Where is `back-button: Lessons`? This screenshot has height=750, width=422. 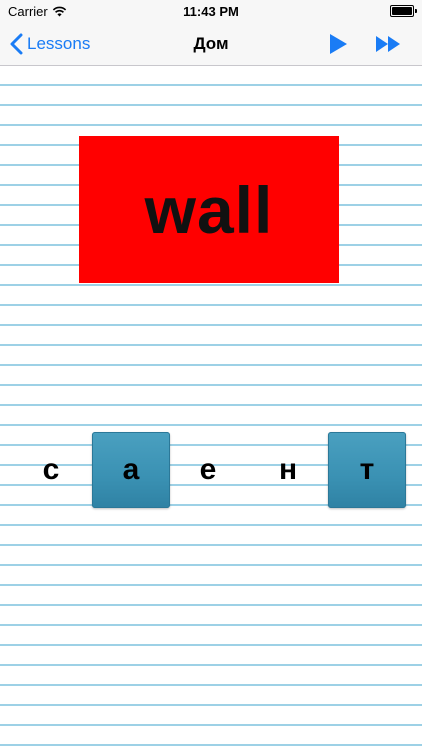 back-button: Lessons is located at coordinates (50, 44).